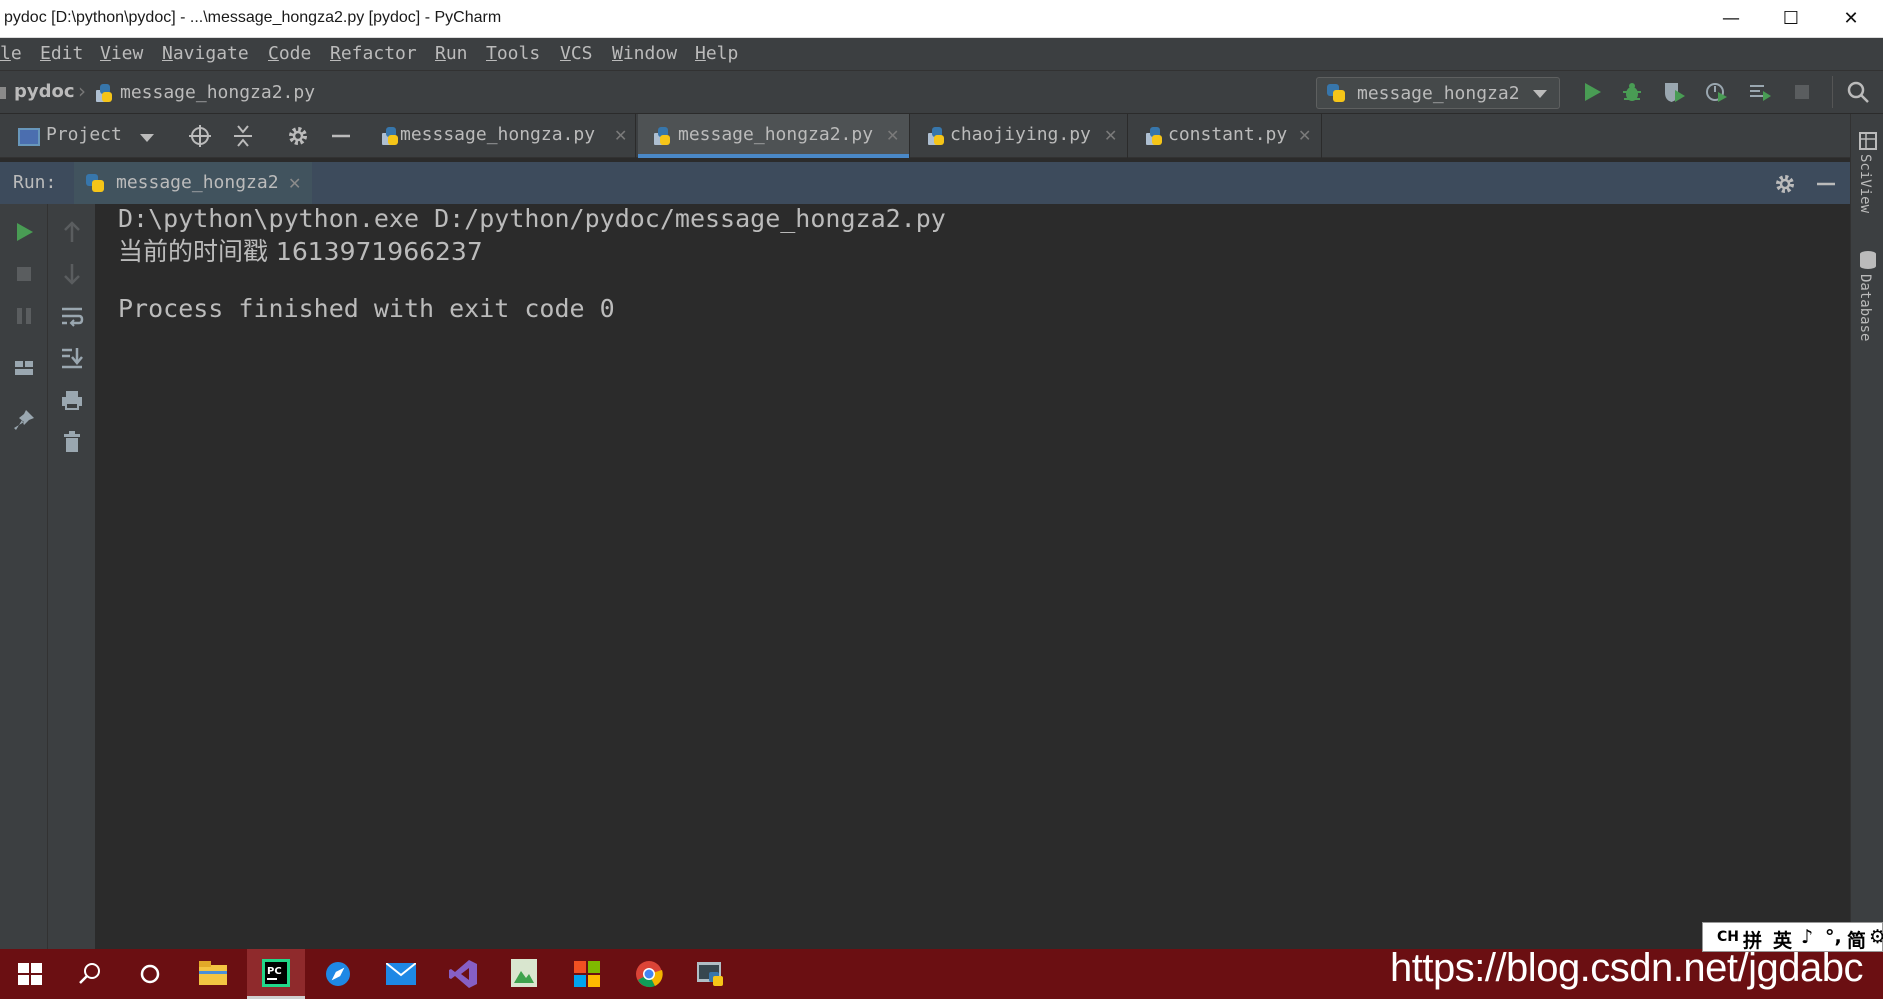 This screenshot has width=1883, height=999. I want to click on run-tab-label: message_hongza2, so click(197, 182).